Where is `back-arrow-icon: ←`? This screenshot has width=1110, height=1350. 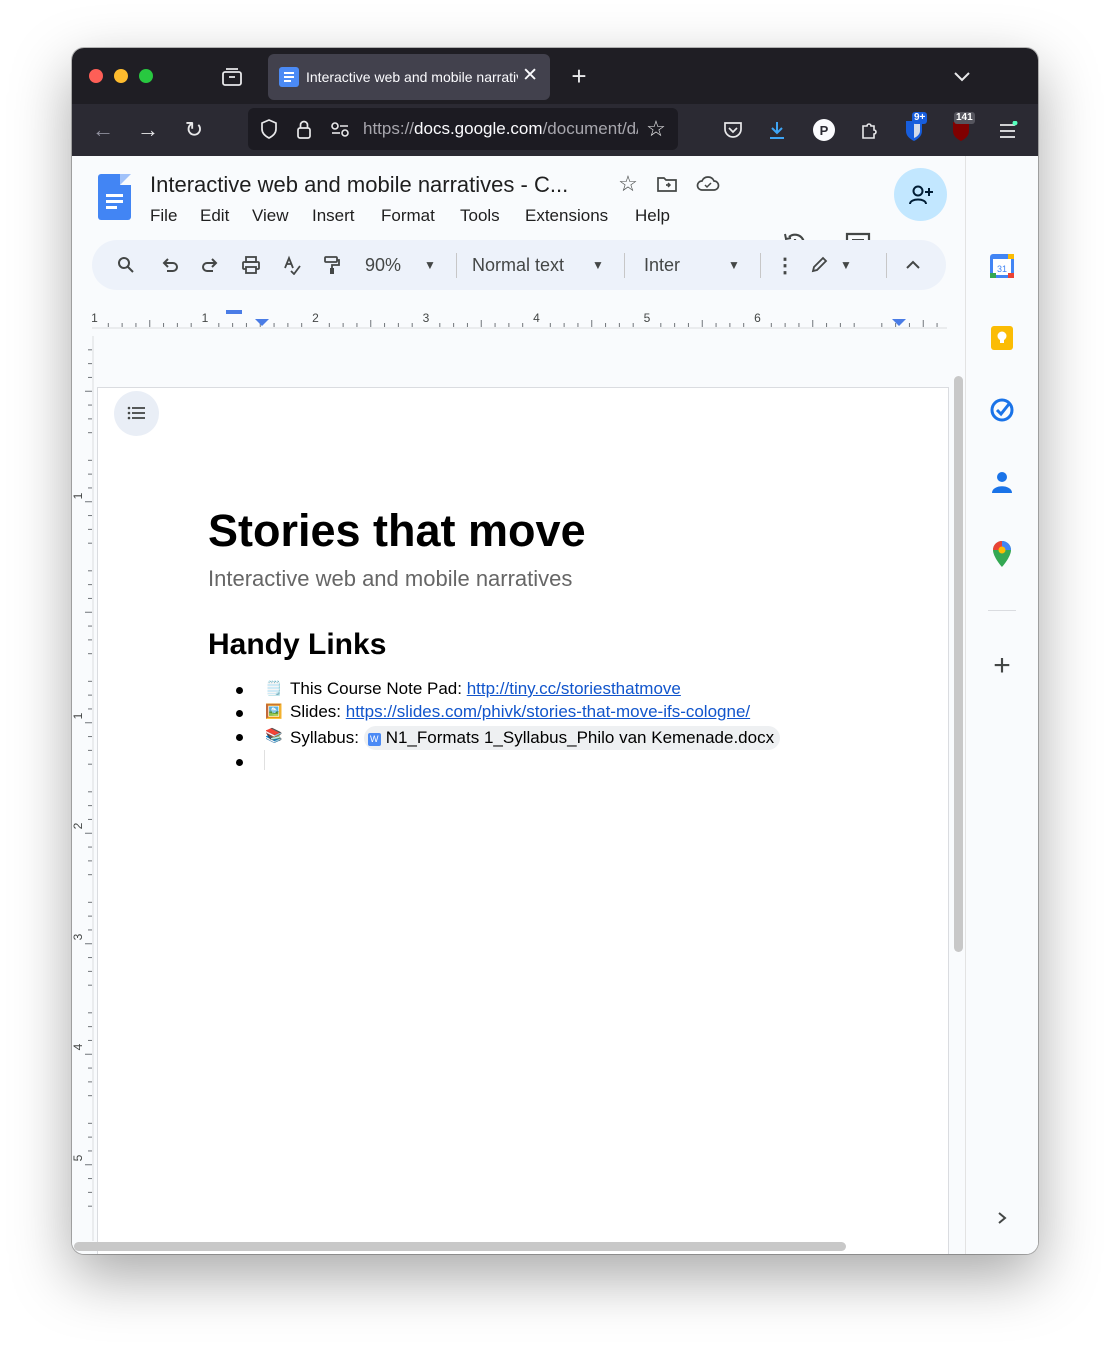 back-arrow-icon: ← is located at coordinates (103, 130).